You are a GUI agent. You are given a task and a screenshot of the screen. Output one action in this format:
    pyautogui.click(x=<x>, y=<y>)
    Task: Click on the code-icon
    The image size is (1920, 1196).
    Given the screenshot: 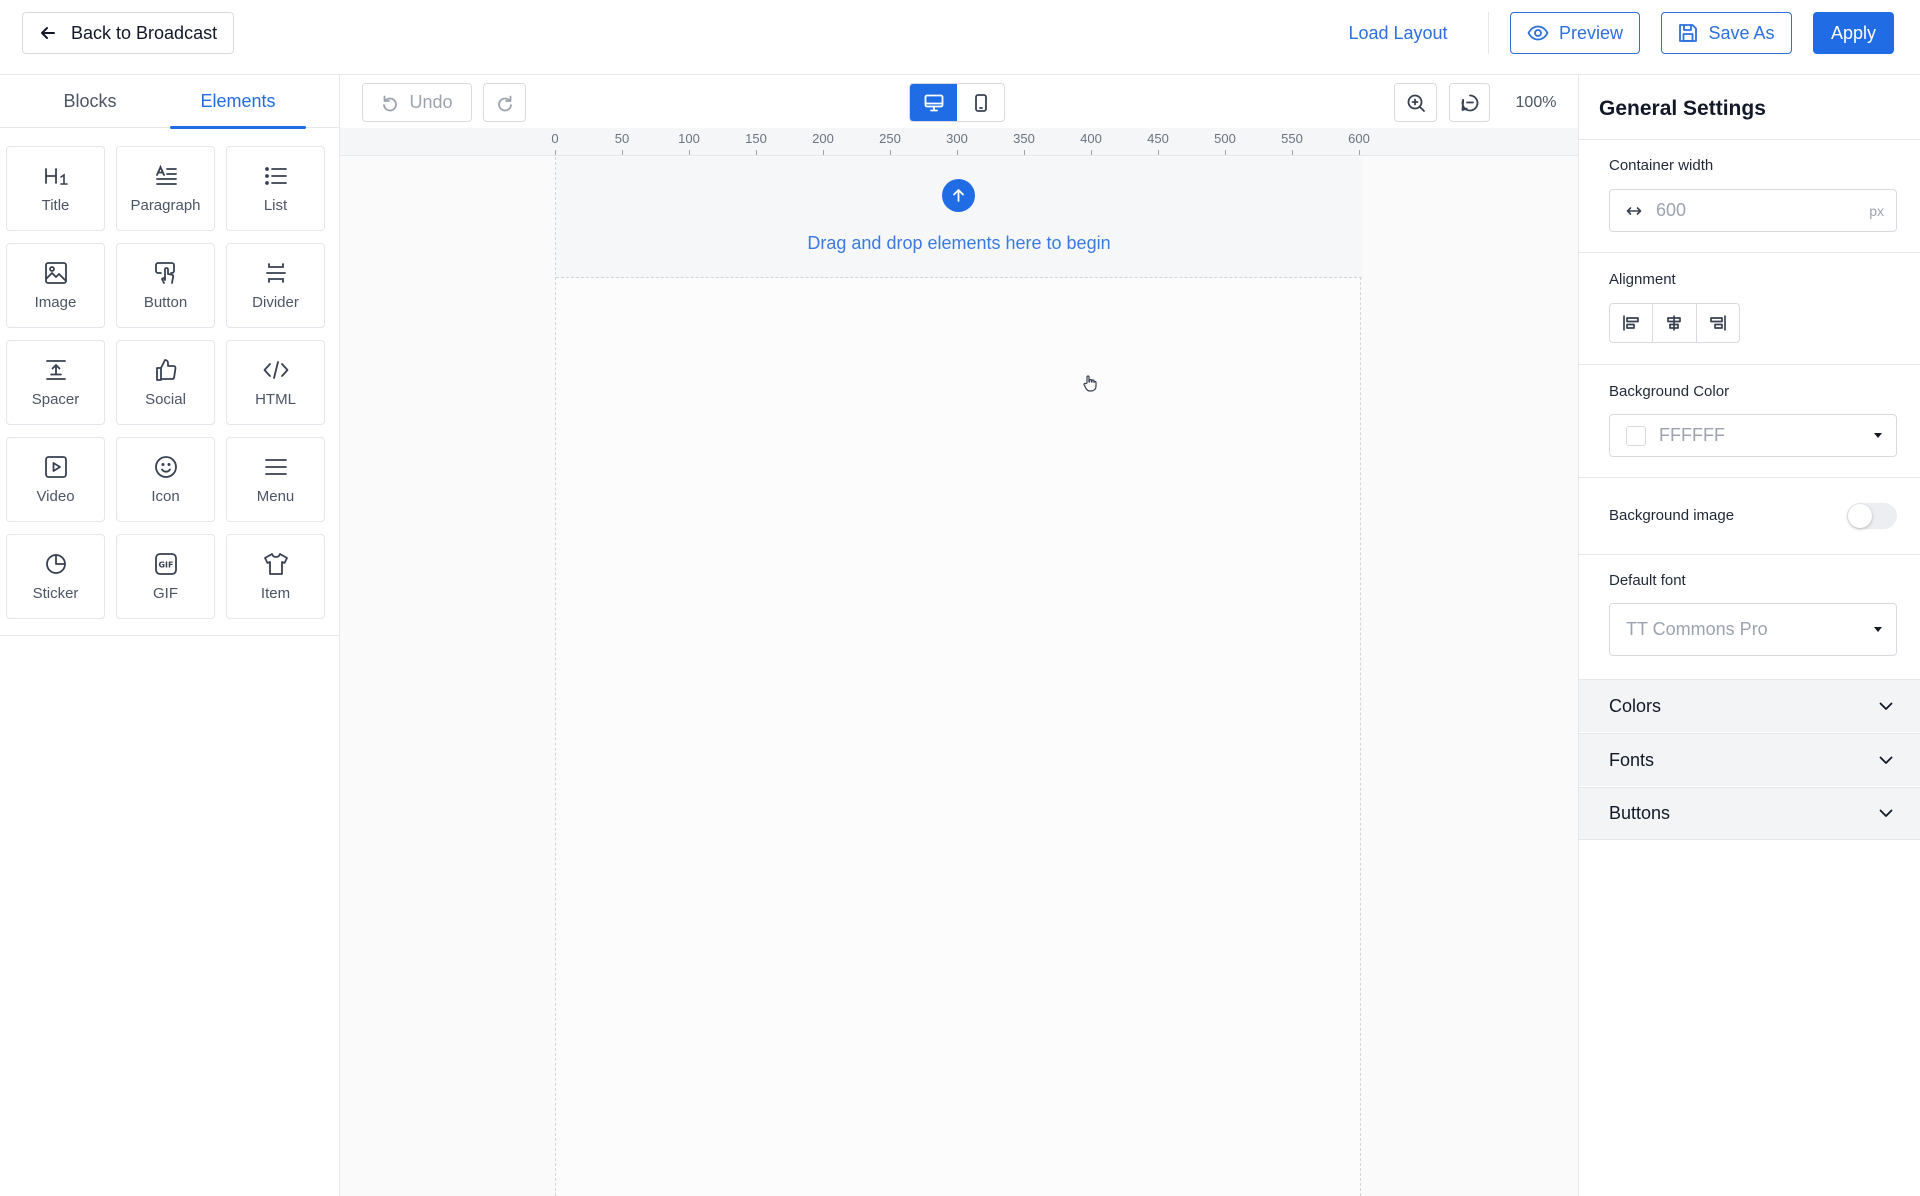 What is the action you would take?
    pyautogui.click(x=276, y=370)
    